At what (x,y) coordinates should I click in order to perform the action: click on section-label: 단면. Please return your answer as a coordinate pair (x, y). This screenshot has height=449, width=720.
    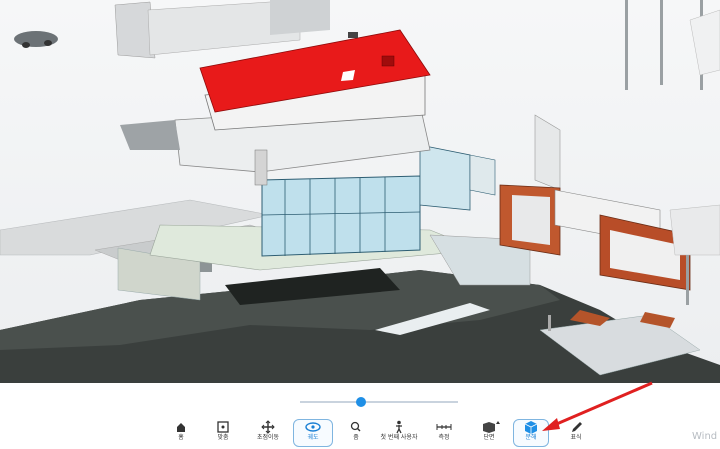
    Looking at the image, I should click on (489, 437).